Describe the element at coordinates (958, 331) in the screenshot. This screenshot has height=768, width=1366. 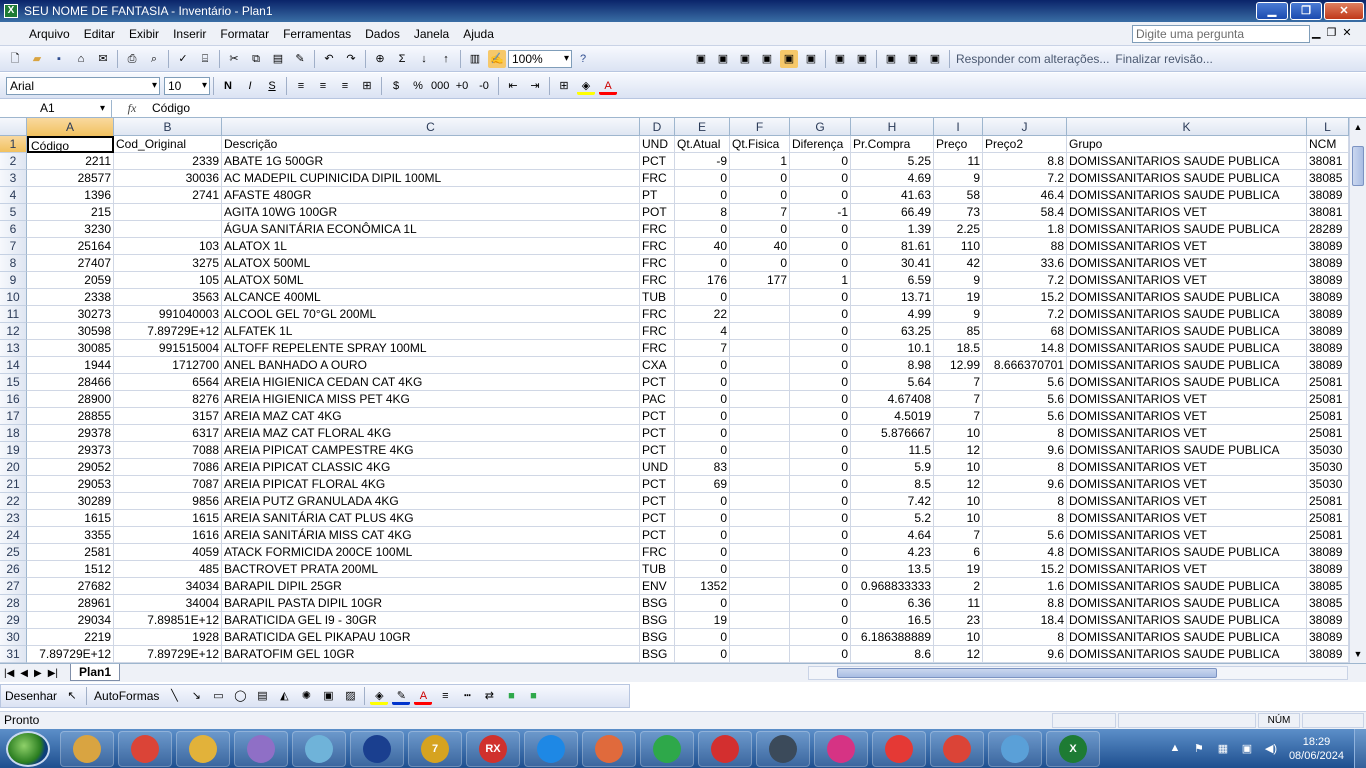
I see `table-cell: 85` at that location.